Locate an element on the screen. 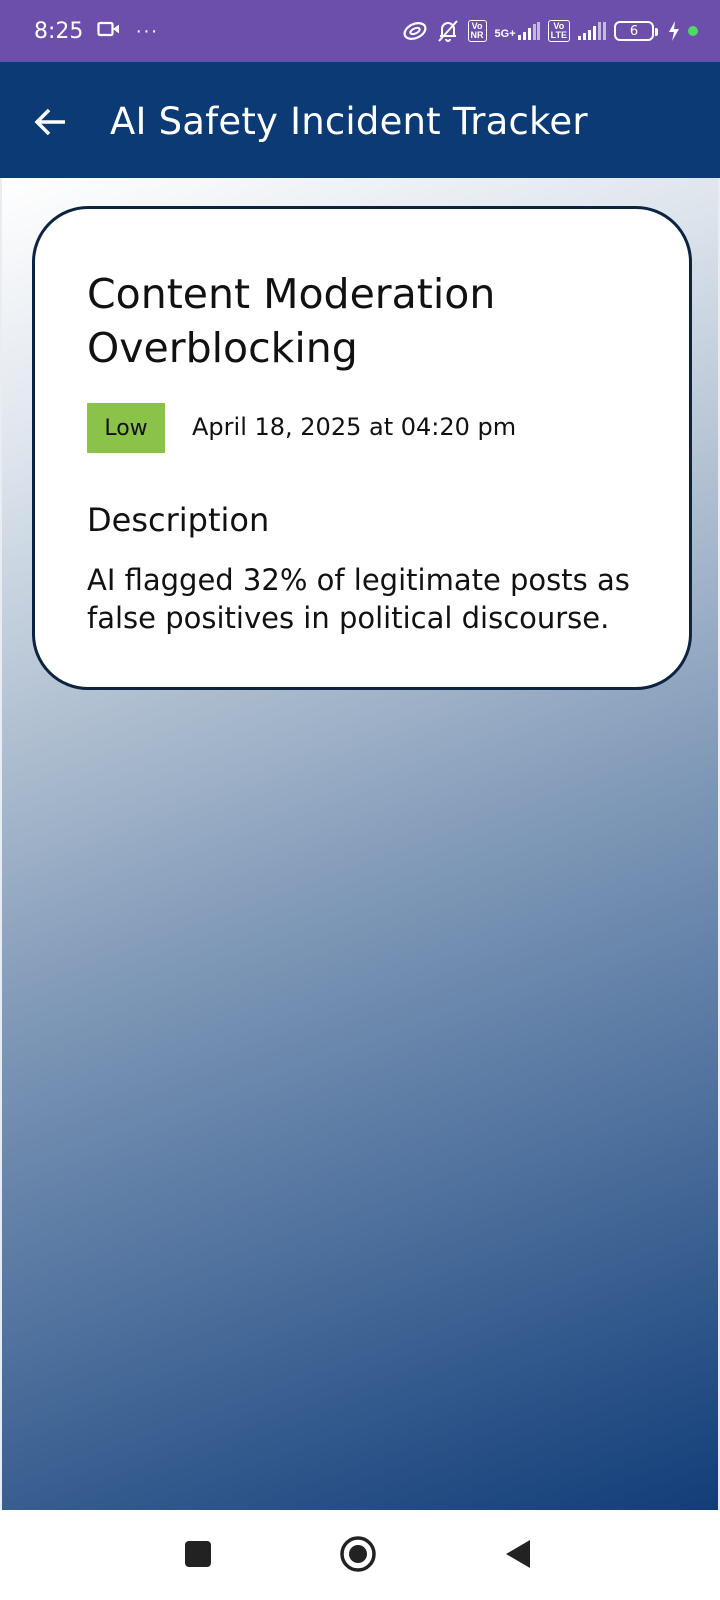 Image resolution: width=720 pixels, height=1600 pixels. circle-icon is located at coordinates (358, 1554).